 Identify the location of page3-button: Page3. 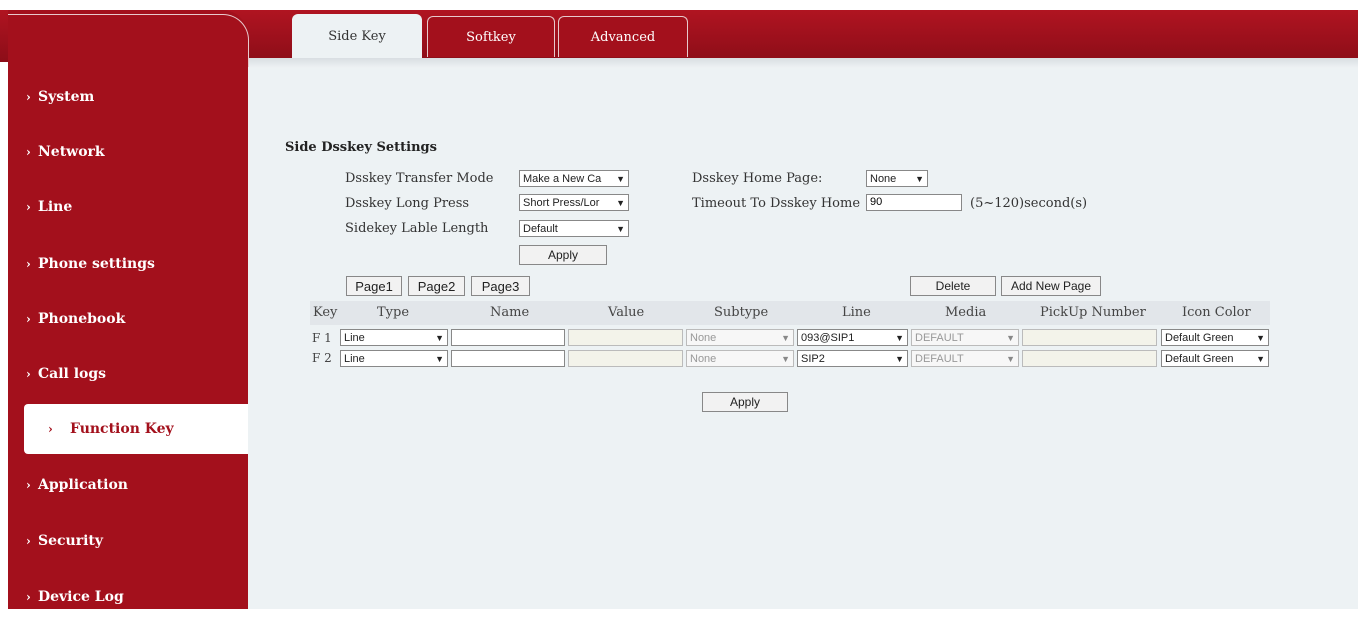
(500, 286).